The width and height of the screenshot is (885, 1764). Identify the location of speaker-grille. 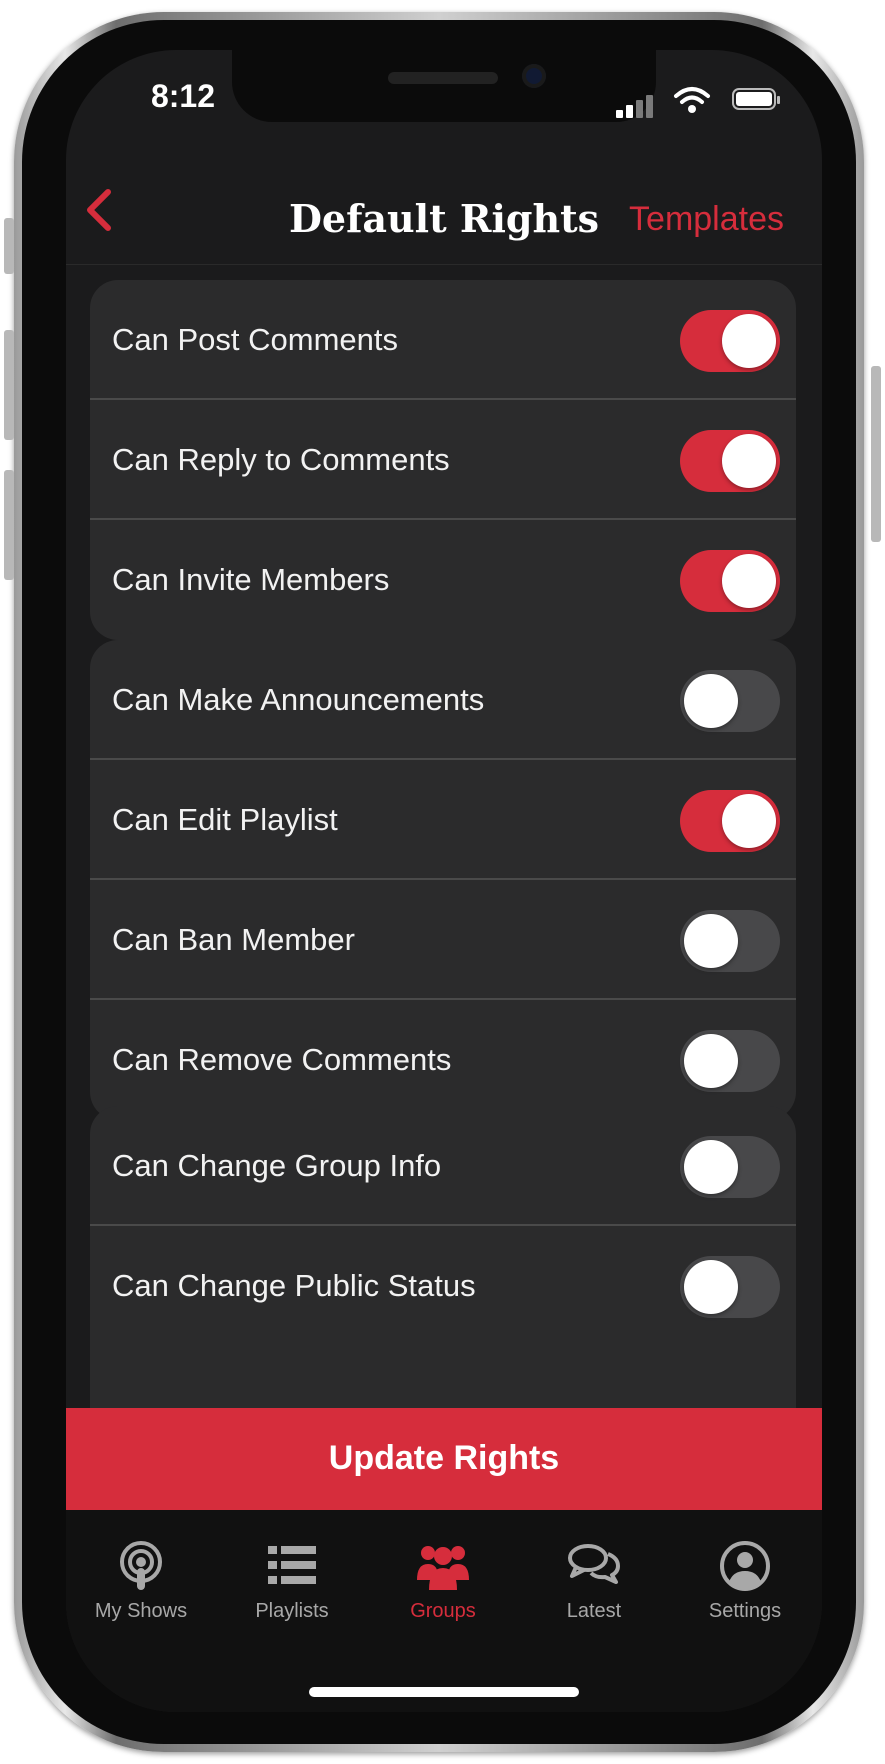
(443, 78).